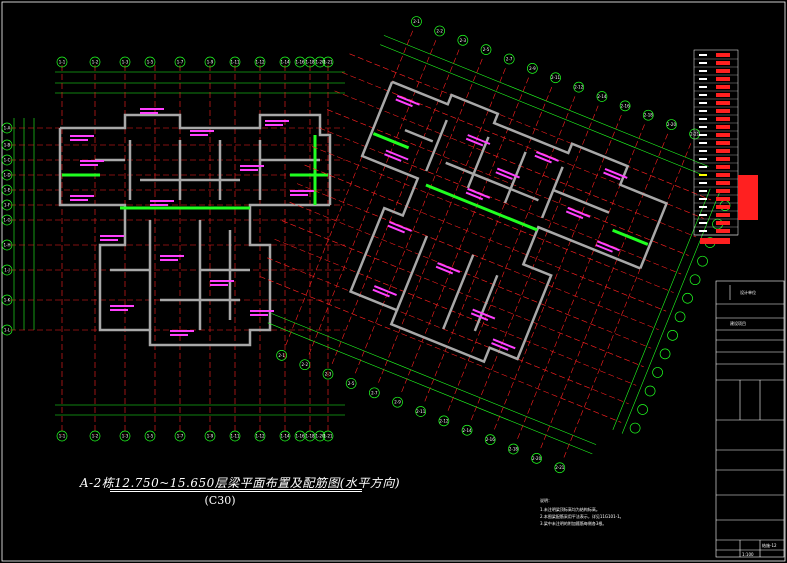 The height and width of the screenshot is (563, 787). I want to click on svg-text: 1-F, so click(7, 205).